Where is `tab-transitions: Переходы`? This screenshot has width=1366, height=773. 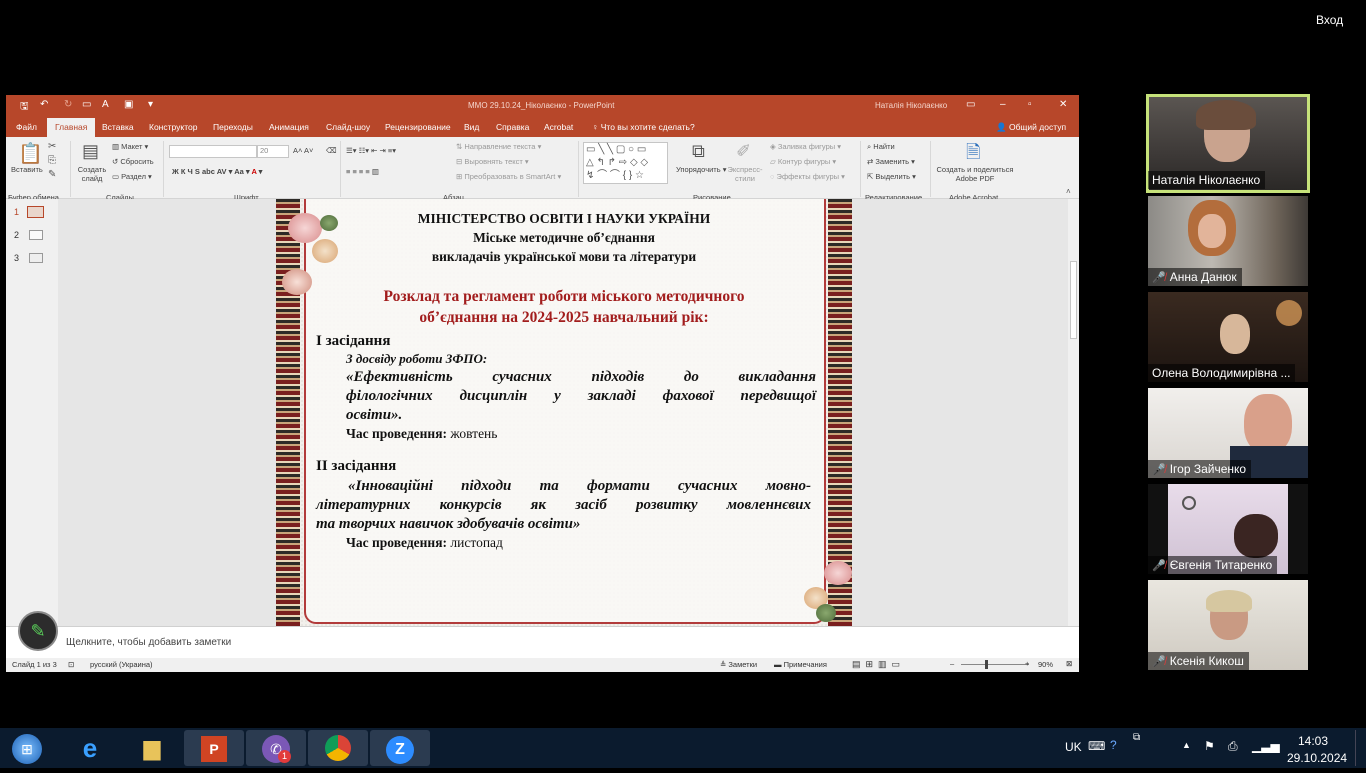
tab-transitions: Переходы is located at coordinates (233, 127).